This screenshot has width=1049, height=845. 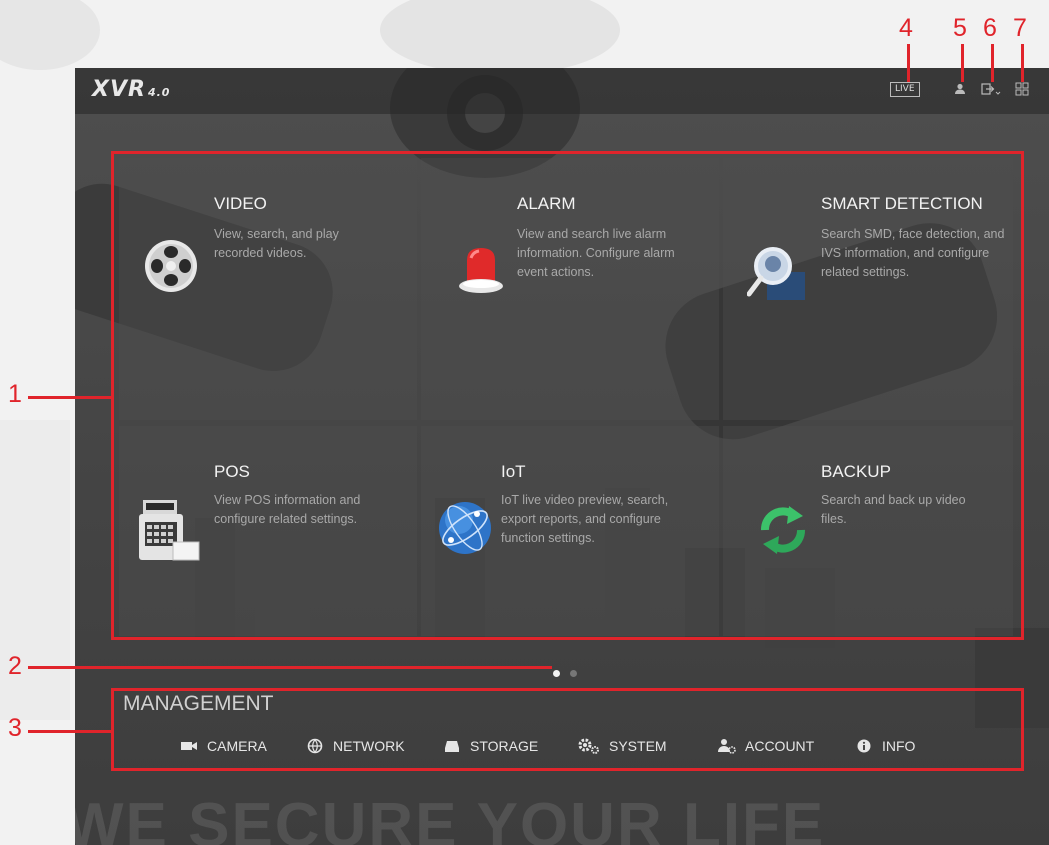 I want to click on callout-3: 3, so click(x=15, y=728).